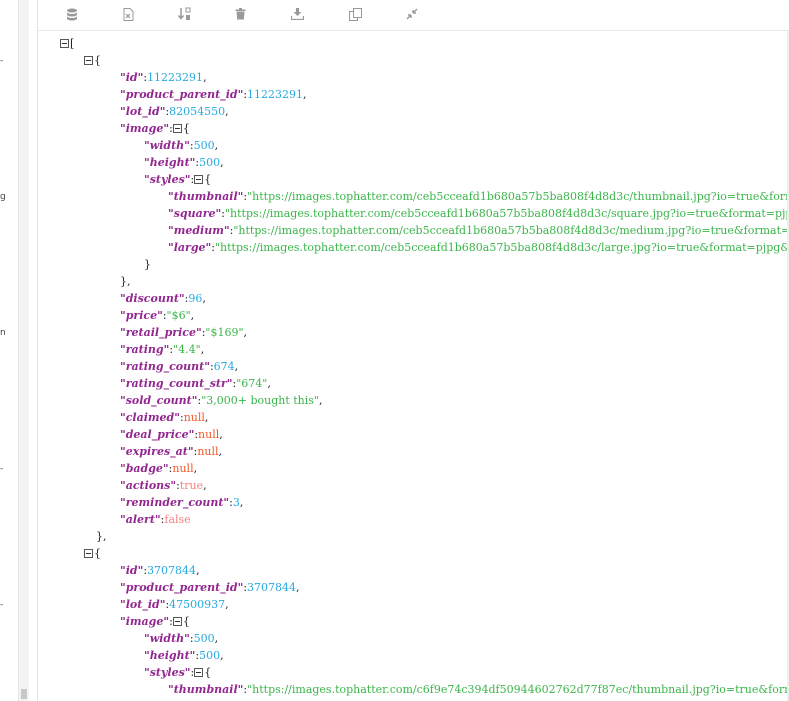 Image resolution: width=789 pixels, height=701 pixels. Describe the element at coordinates (140, 519) in the screenshot. I see `json-key: "alert"` at that location.